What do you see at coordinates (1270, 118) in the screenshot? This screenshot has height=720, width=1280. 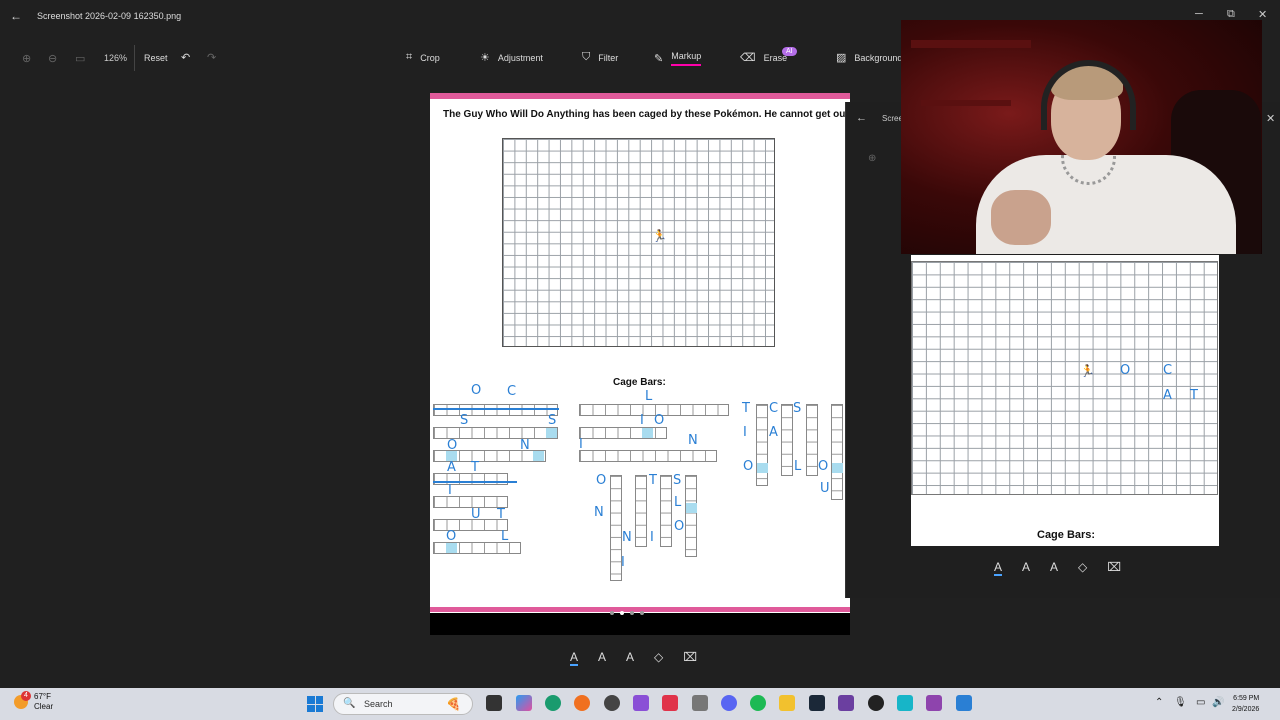 I see `close-icon: ✕` at bounding box center [1270, 118].